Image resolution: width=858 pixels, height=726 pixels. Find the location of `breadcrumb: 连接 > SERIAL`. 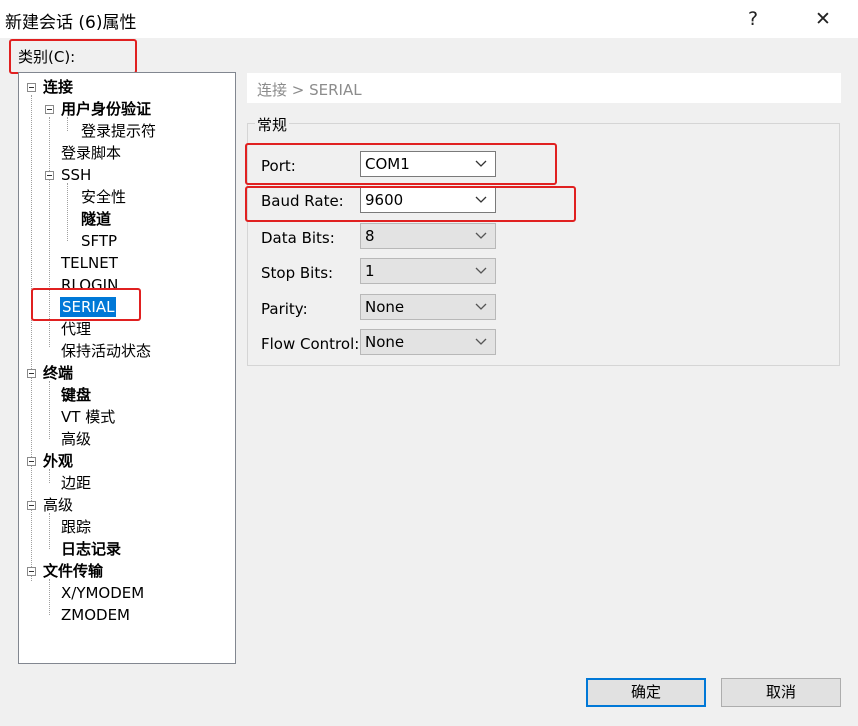

breadcrumb: 连接 > SERIAL is located at coordinates (309, 90).